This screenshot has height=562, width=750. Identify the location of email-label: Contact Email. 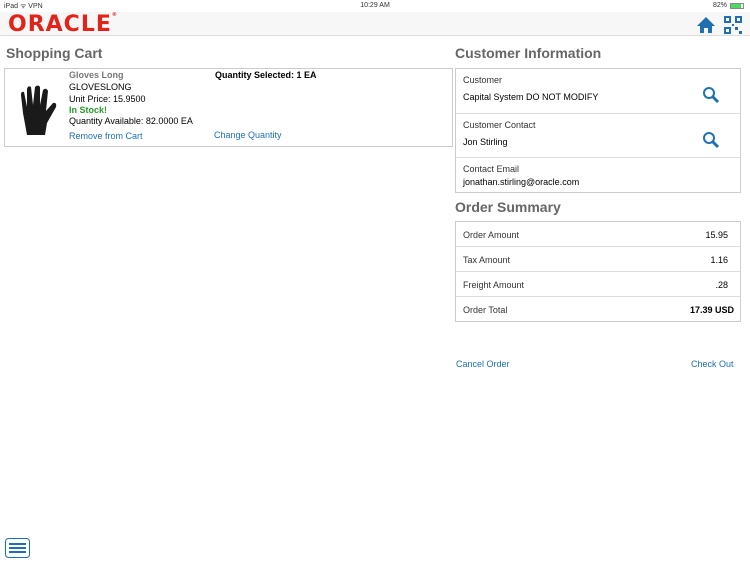
(491, 169).